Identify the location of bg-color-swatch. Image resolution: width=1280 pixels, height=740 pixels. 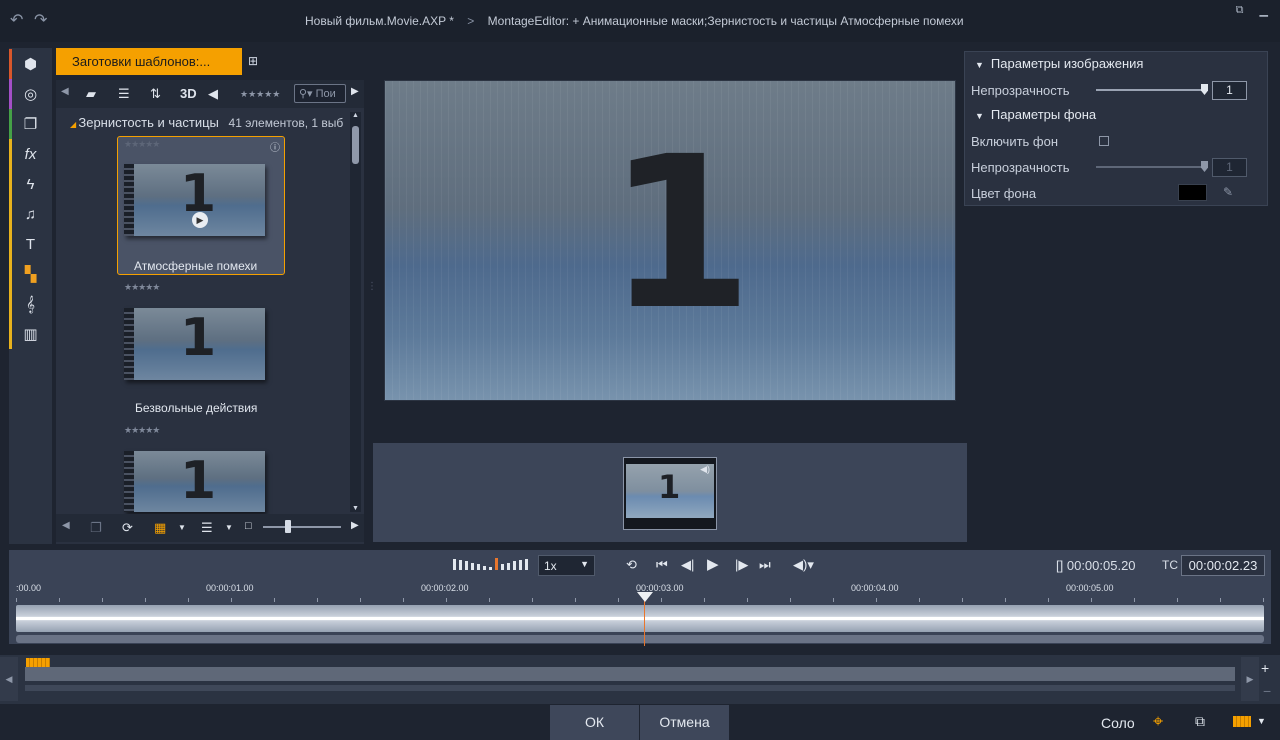
(1192, 192).